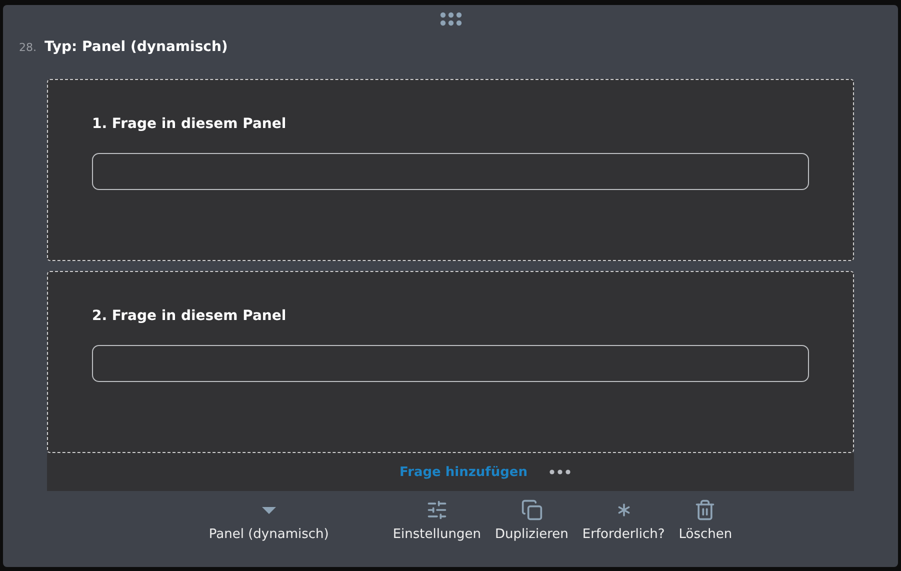 This screenshot has width=901, height=571. What do you see at coordinates (451, 19) in the screenshot?
I see `drag-handle-icon` at bounding box center [451, 19].